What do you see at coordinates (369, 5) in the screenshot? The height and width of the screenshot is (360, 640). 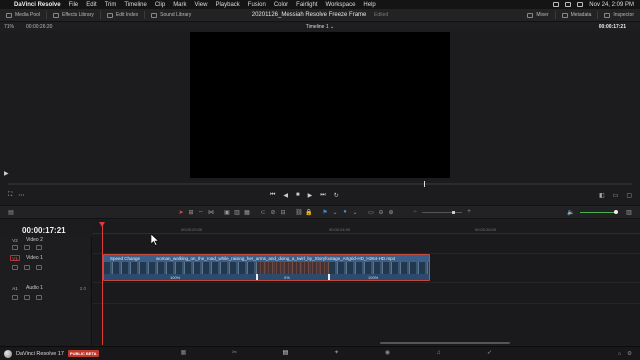 I see `menu-help: Help` at bounding box center [369, 5].